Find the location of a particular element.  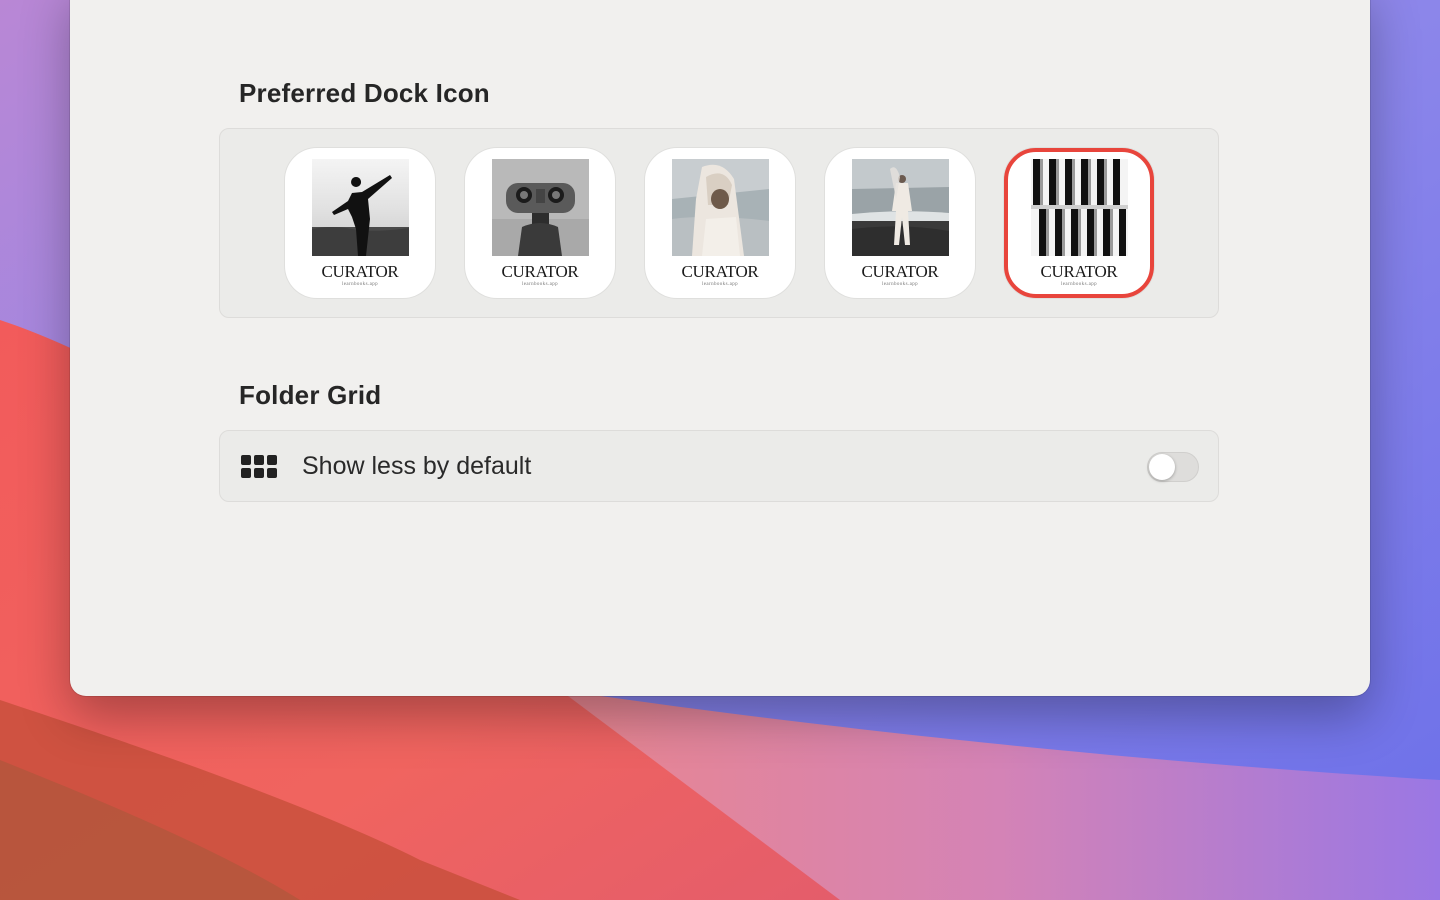

dock-icon-option-2: CURATOR learnbooks.app is located at coordinates (540, 223).